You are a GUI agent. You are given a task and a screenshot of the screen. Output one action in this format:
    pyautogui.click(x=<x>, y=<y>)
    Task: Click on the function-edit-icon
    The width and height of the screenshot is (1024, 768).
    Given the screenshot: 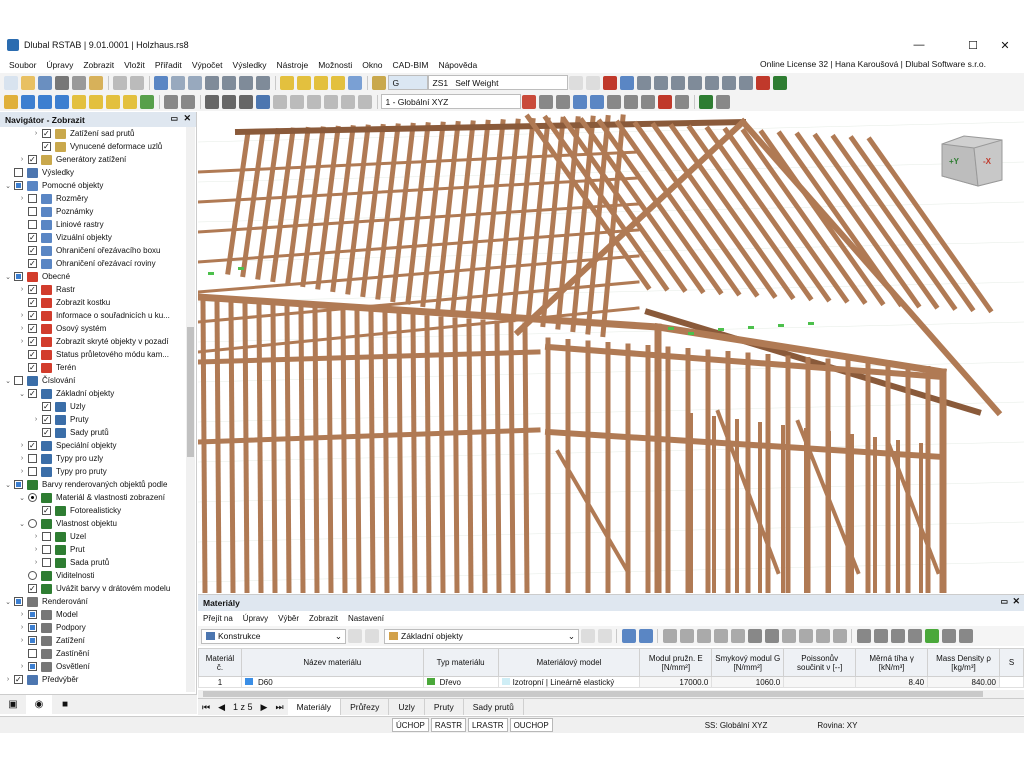 What is the action you would take?
    pyautogui.click(x=914, y=636)
    